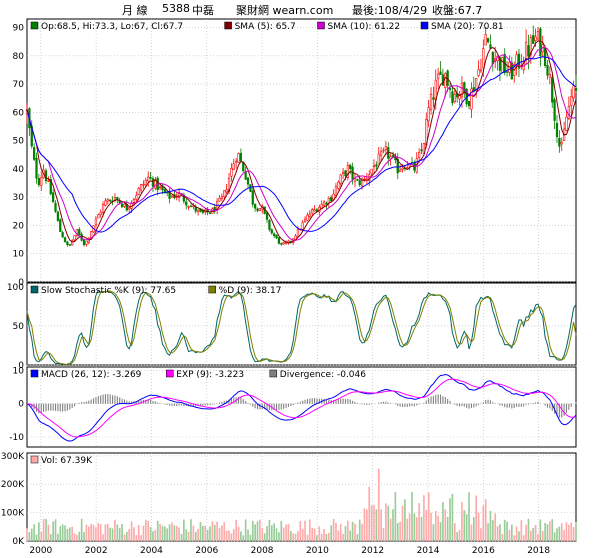  Describe the element at coordinates (301, 497) in the screenshot. I see `vol-frame` at that location.